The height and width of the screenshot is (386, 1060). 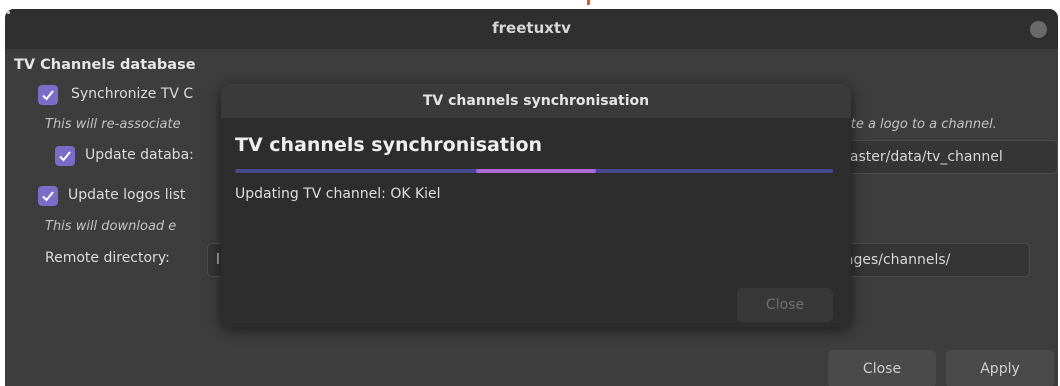 I want to click on associate-logo-note: ciate a logo to a channel., so click(x=914, y=124).